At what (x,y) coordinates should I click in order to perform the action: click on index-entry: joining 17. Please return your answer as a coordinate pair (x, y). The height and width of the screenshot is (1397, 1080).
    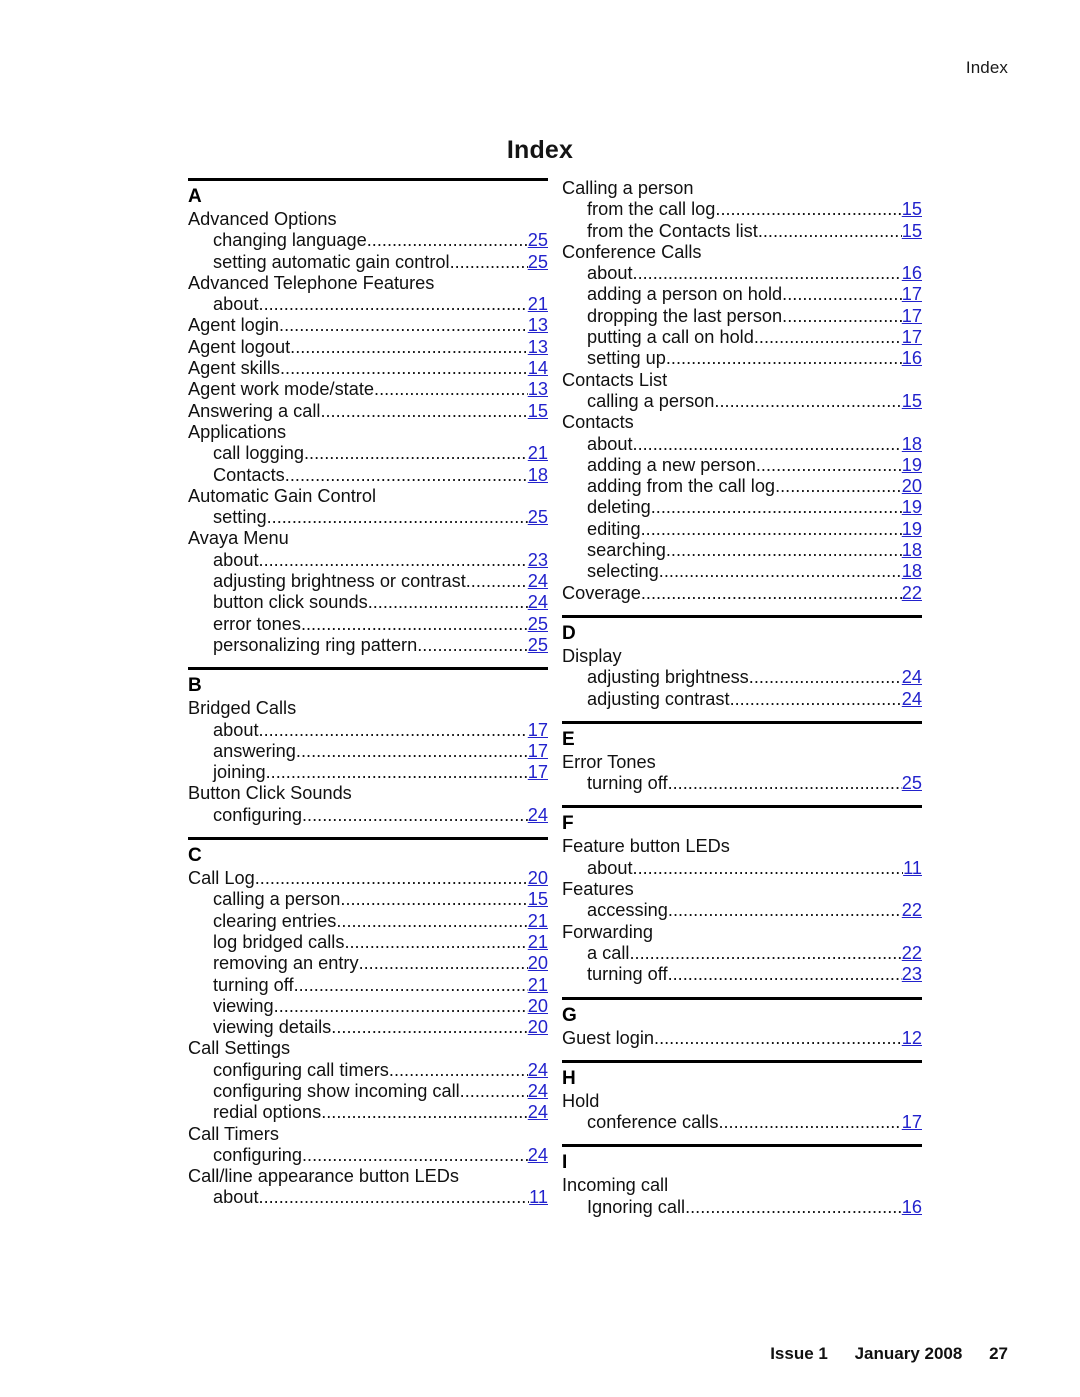
    Looking at the image, I should click on (368, 772).